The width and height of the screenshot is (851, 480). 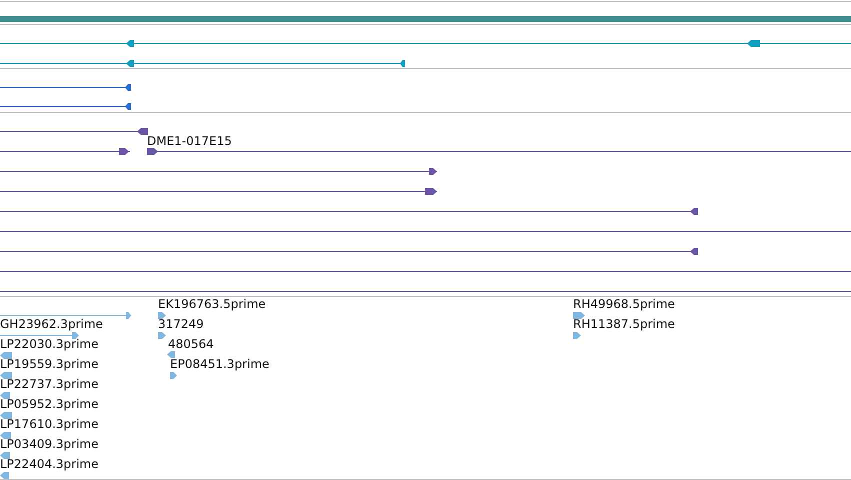 What do you see at coordinates (624, 324) in the screenshot?
I see `feature-label: RH11387.5prime` at bounding box center [624, 324].